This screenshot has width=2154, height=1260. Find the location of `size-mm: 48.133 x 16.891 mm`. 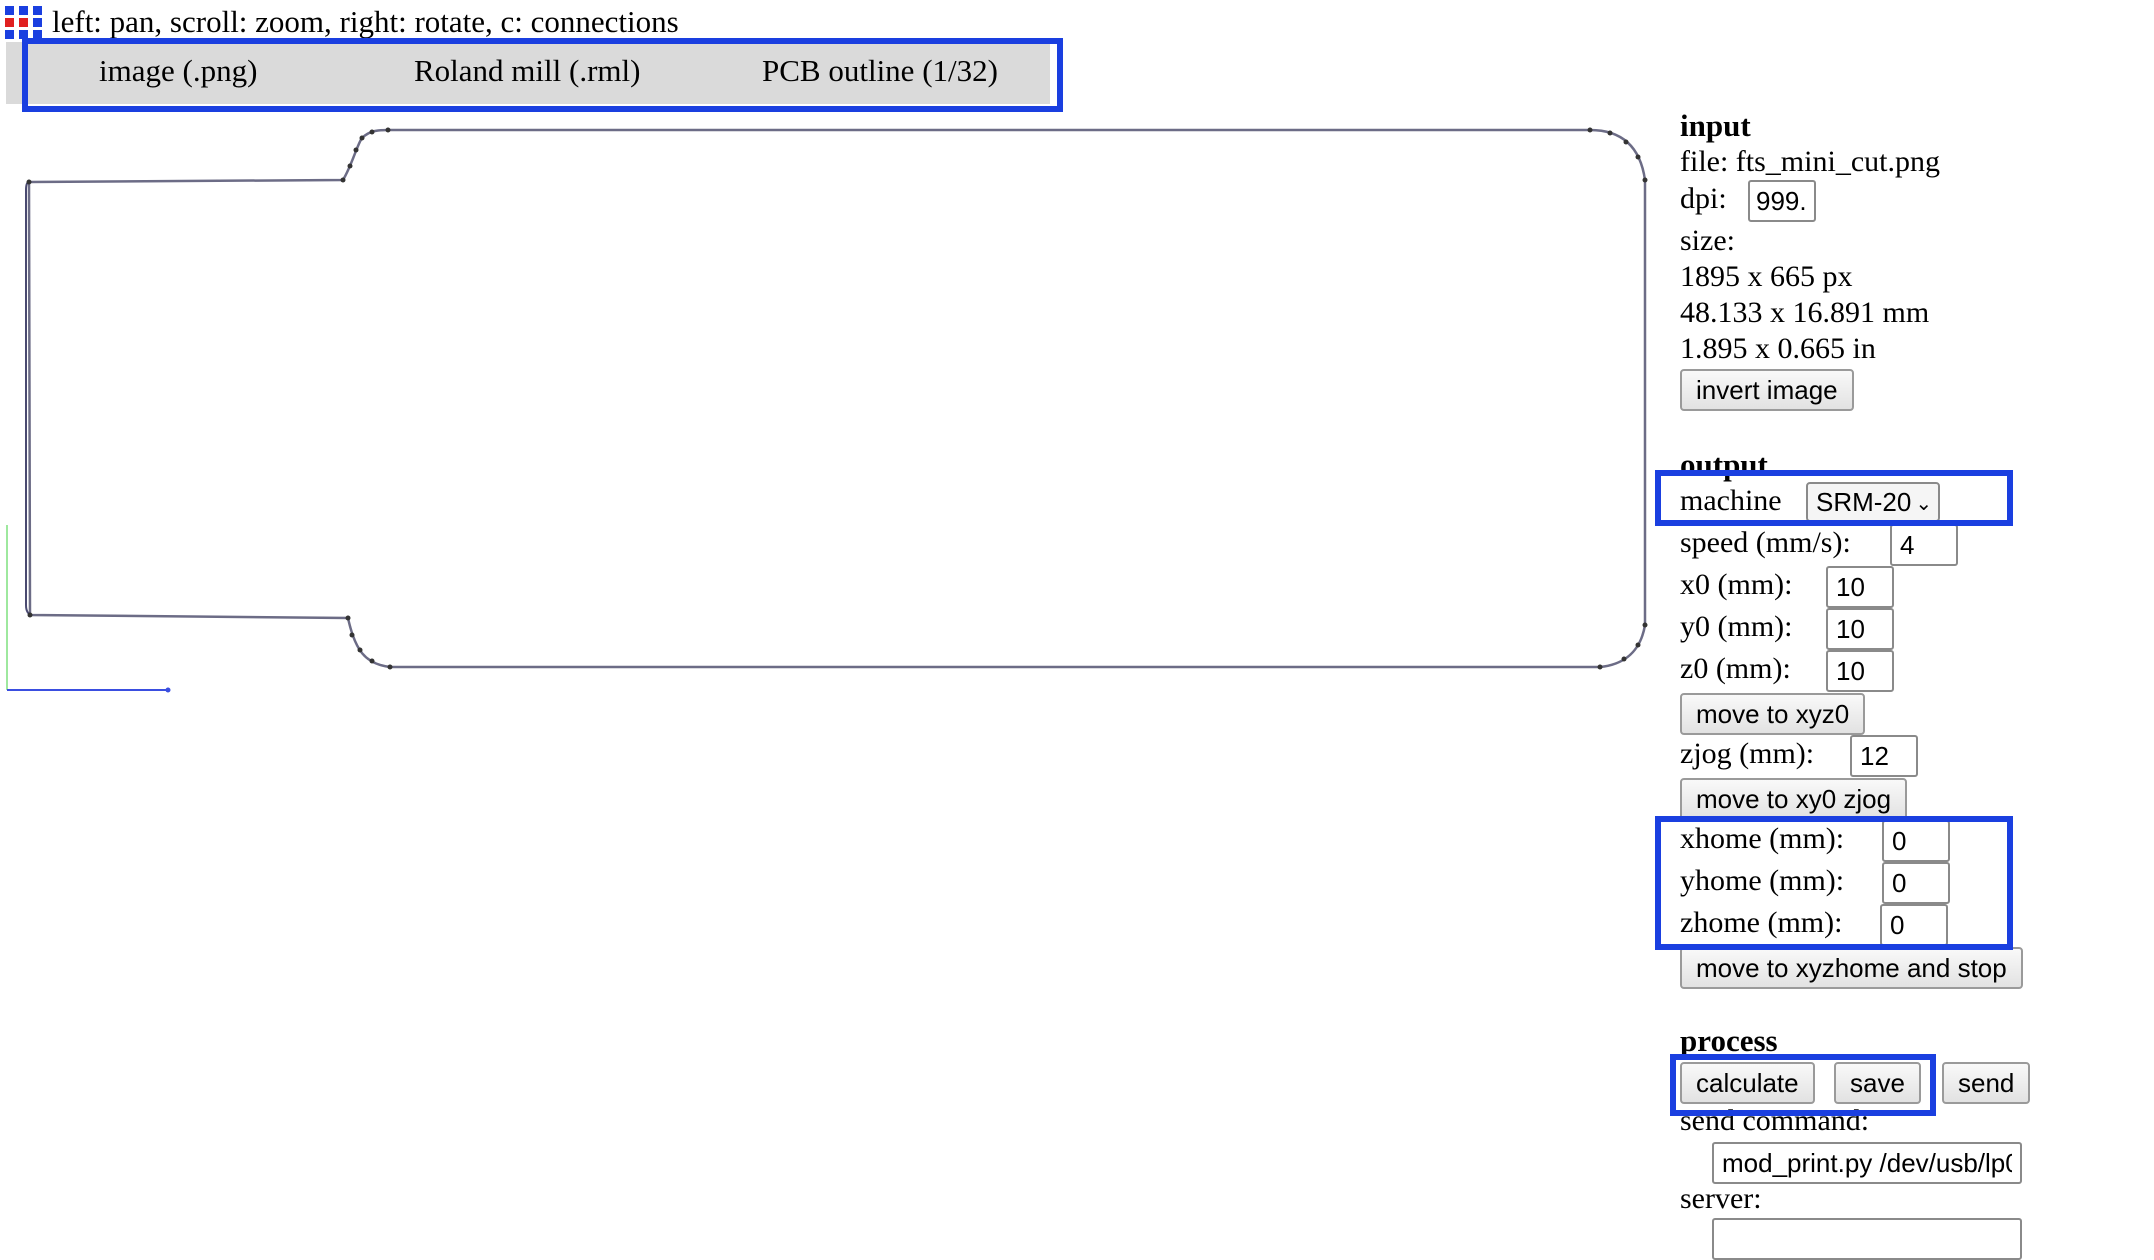

size-mm: 48.133 x 16.891 mm is located at coordinates (1805, 312).